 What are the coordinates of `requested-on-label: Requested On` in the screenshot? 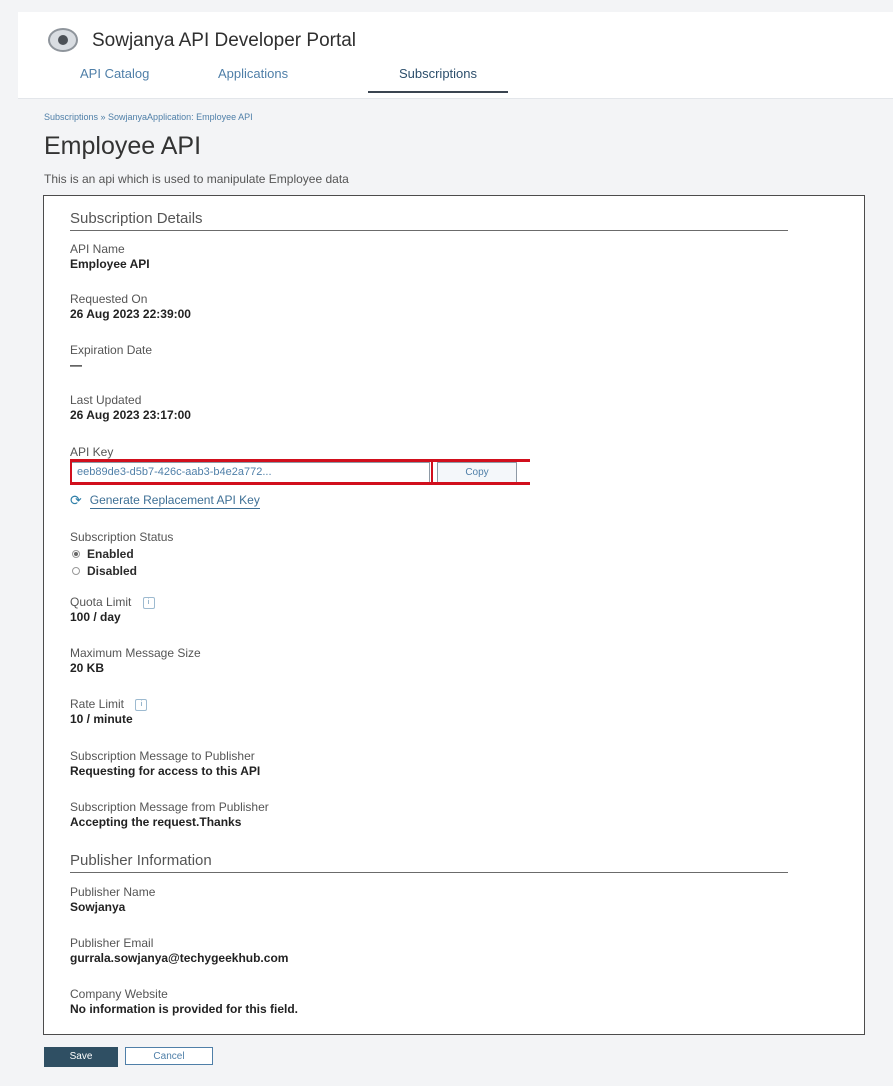 It's located at (109, 299).